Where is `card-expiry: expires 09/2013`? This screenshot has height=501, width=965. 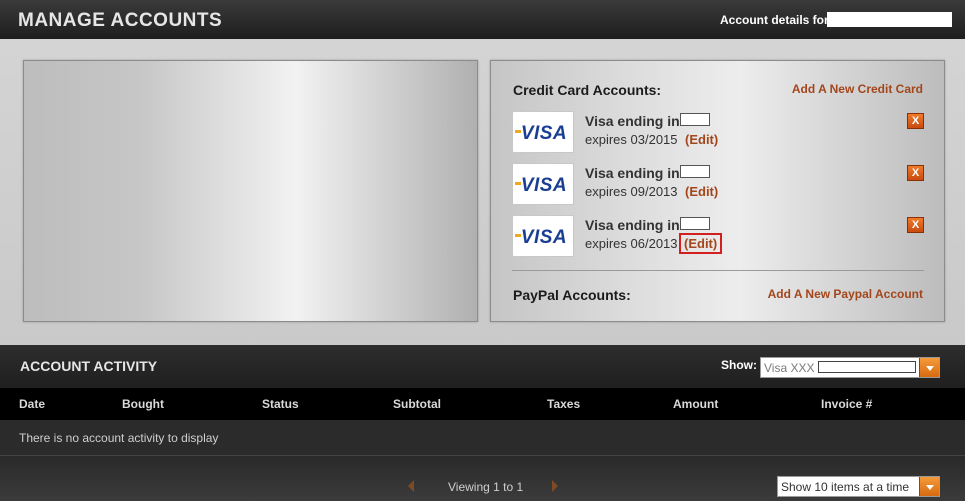
card-expiry: expires 09/2013 is located at coordinates (631, 191).